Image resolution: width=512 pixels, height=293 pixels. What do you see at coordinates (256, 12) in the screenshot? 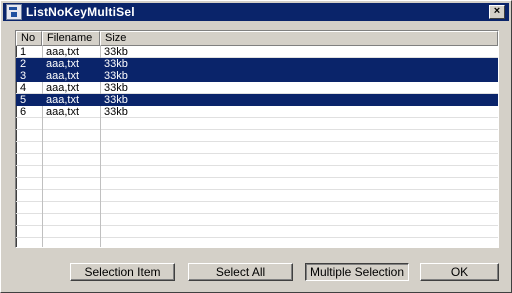
I see `title-bar: ListNoKeyMultiSel ×` at bounding box center [256, 12].